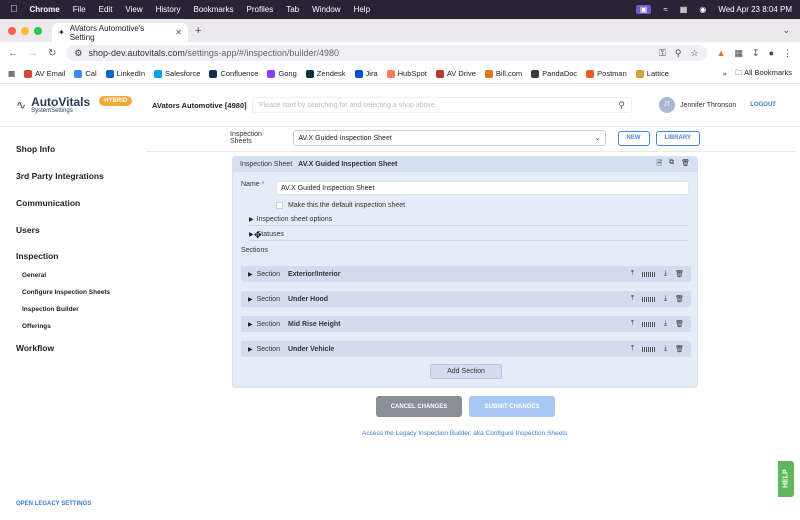  Describe the element at coordinates (36, 326) in the screenshot. I see `sidebar-sub-offerings: Offerings` at that location.